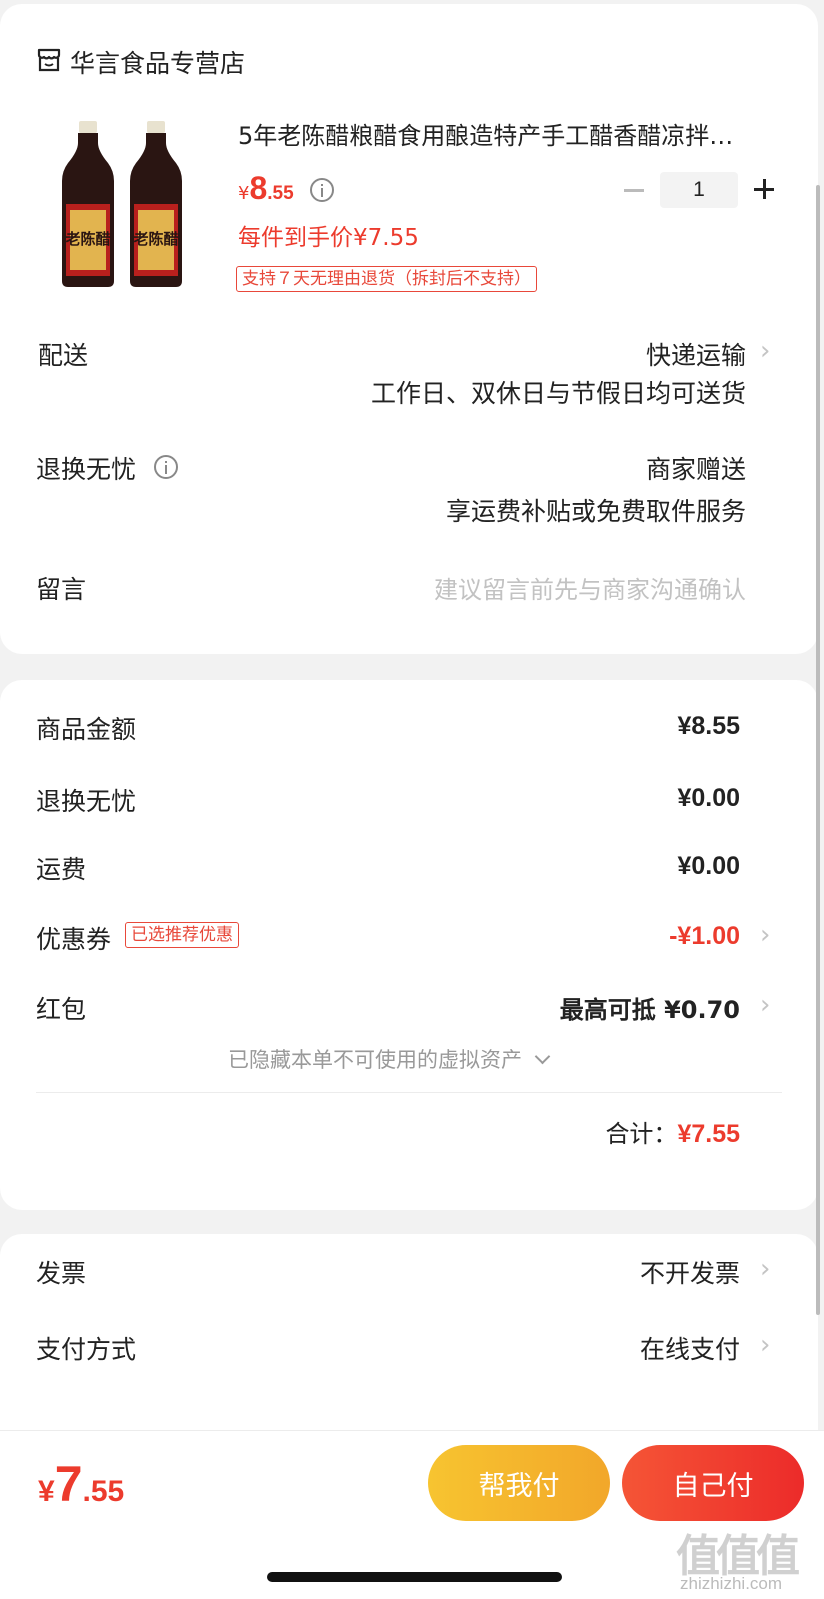  I want to click on quantity-field: 1, so click(699, 190).